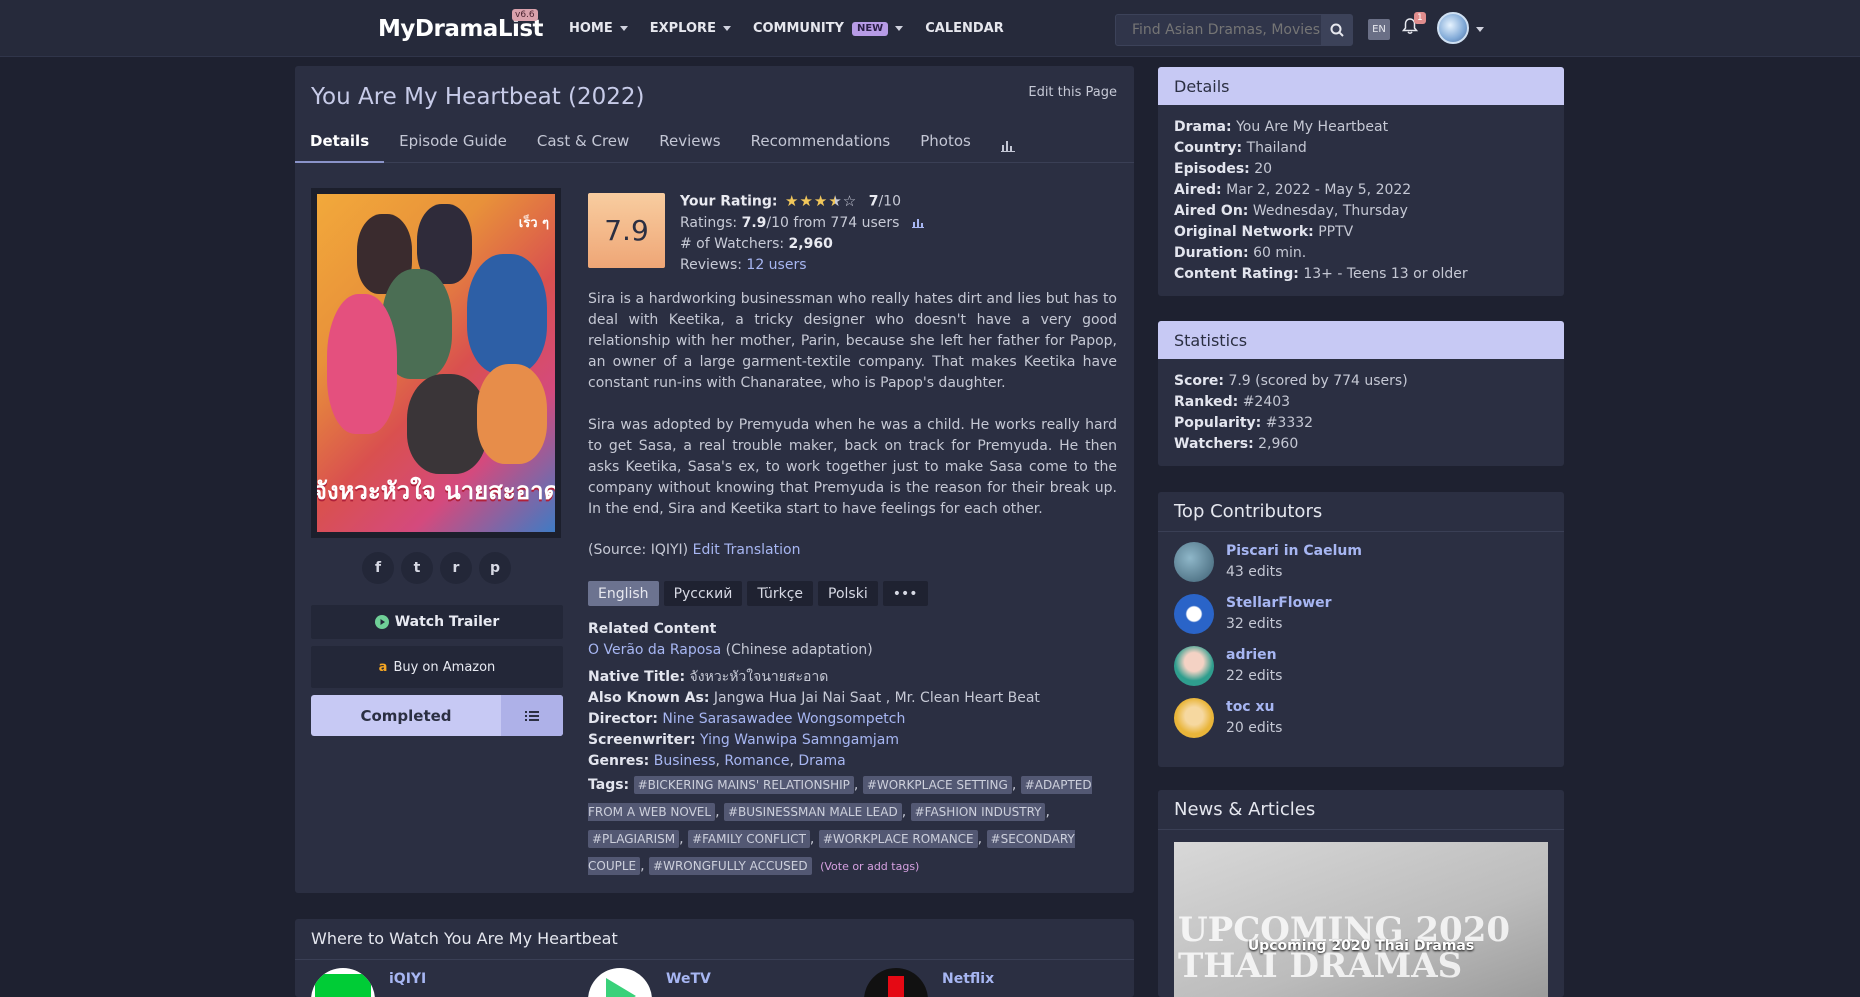  What do you see at coordinates (905, 593) in the screenshot?
I see `more-languages-button: •••` at bounding box center [905, 593].